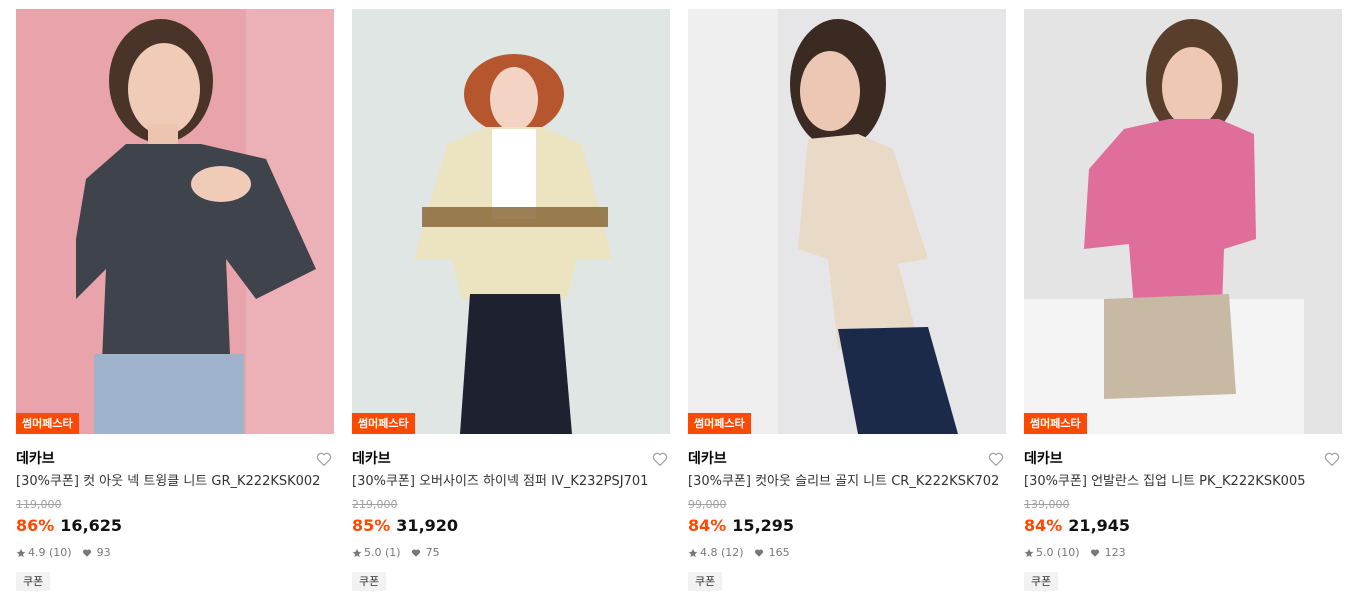  What do you see at coordinates (732, 552) in the screenshot?
I see `review-count: (12)` at bounding box center [732, 552].